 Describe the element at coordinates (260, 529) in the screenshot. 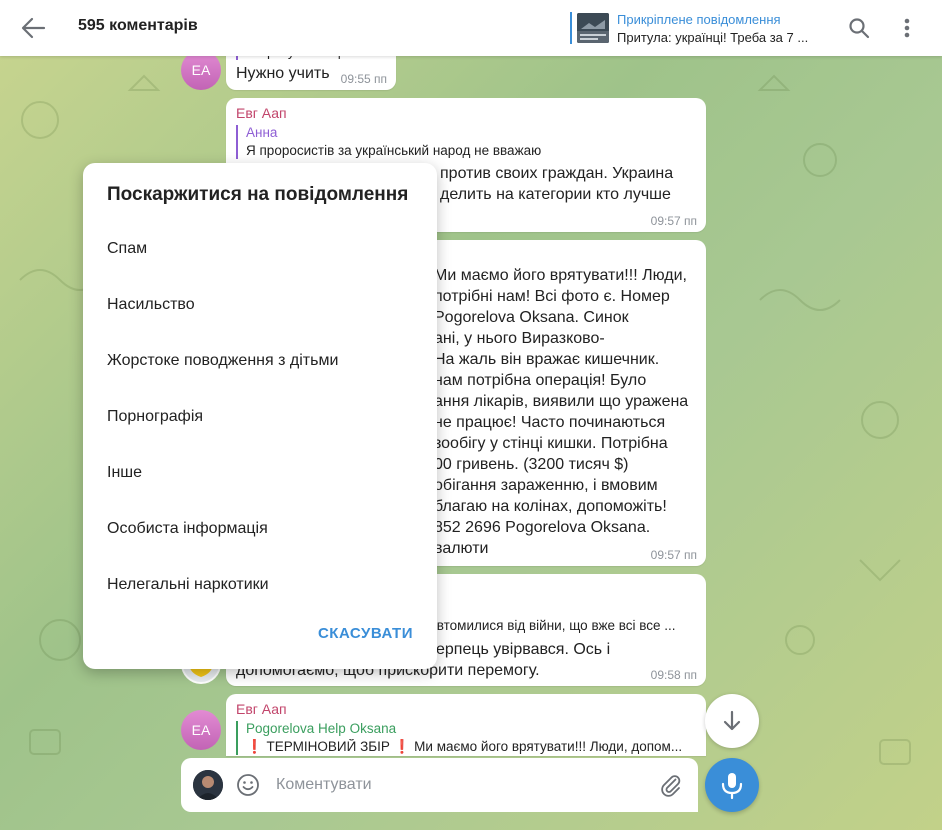

I see `report-option-personal-info: Особиста інформація` at that location.